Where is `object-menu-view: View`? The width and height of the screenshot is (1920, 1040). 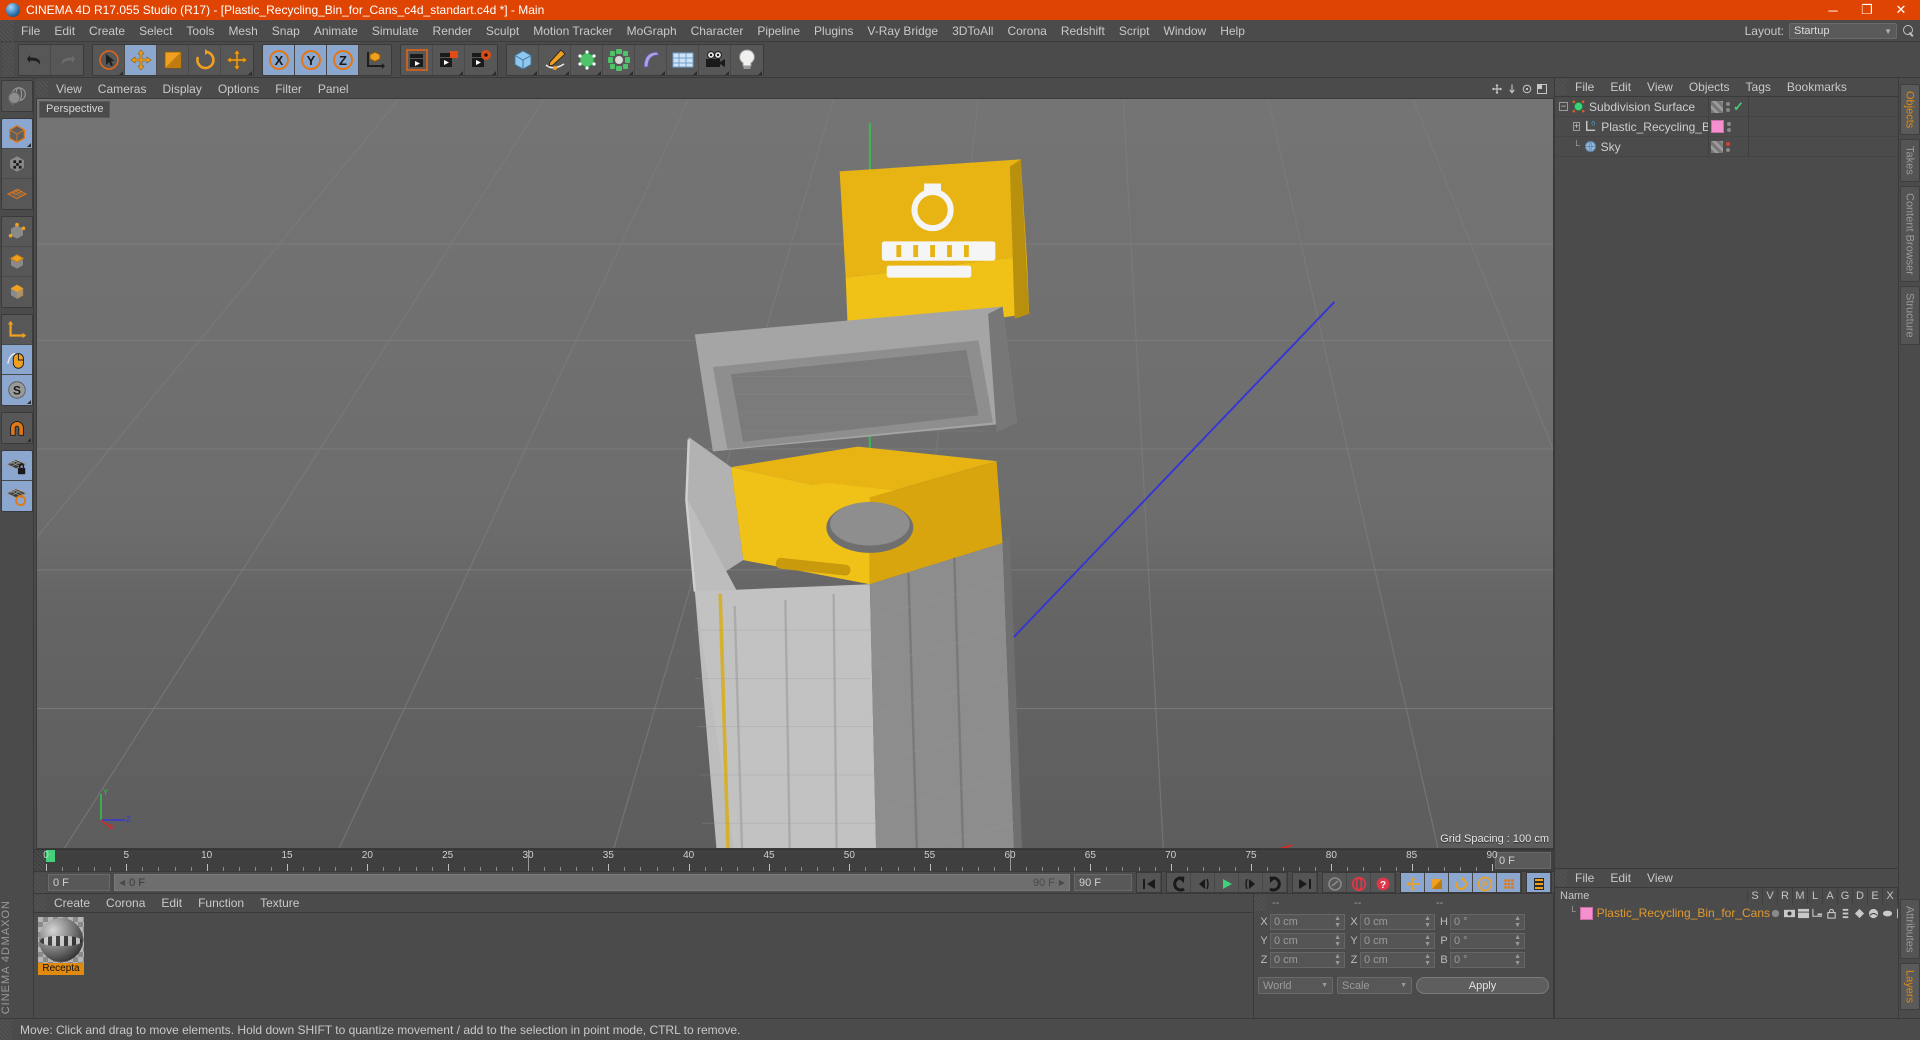 object-menu-view: View is located at coordinates (1660, 87).